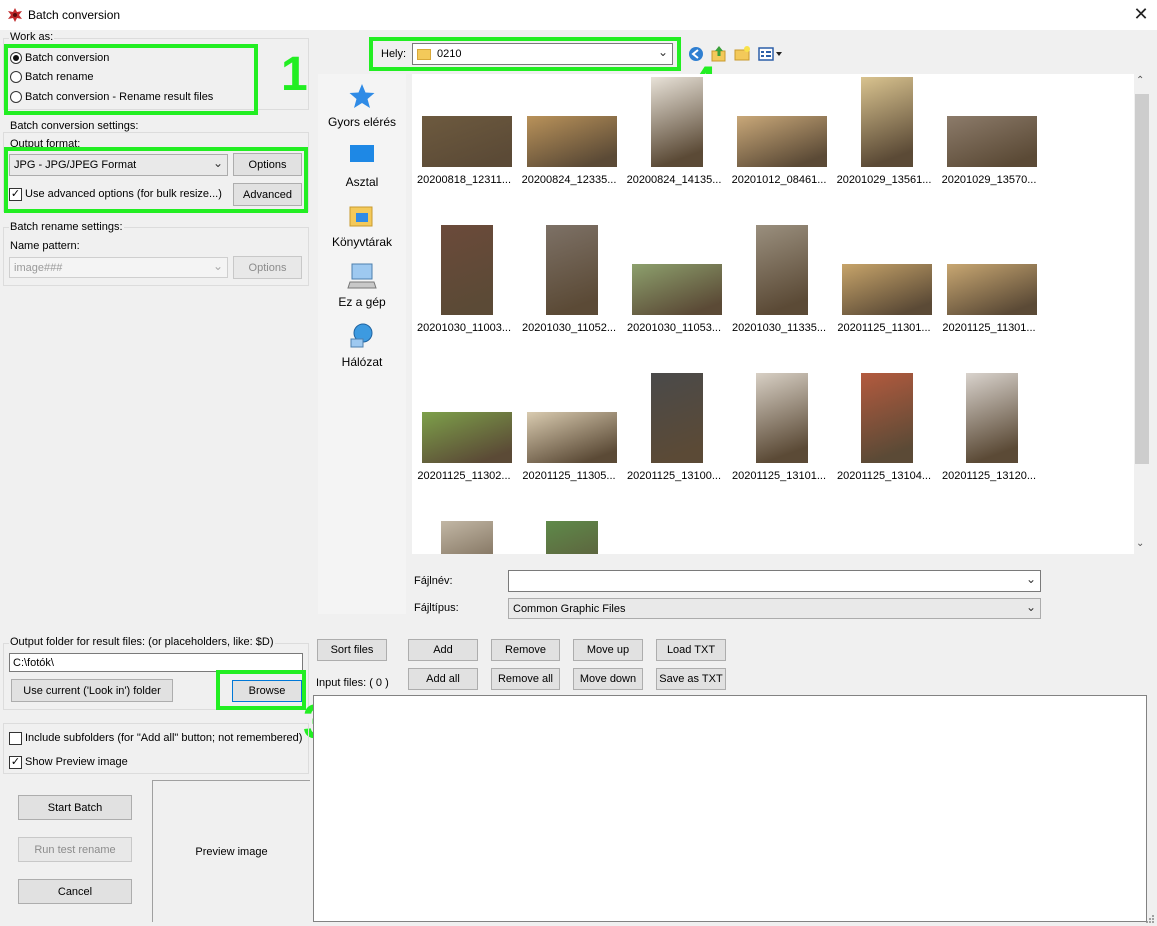  What do you see at coordinates (362, 362) in the screenshot?
I see `place-label: Hálózat` at bounding box center [362, 362].